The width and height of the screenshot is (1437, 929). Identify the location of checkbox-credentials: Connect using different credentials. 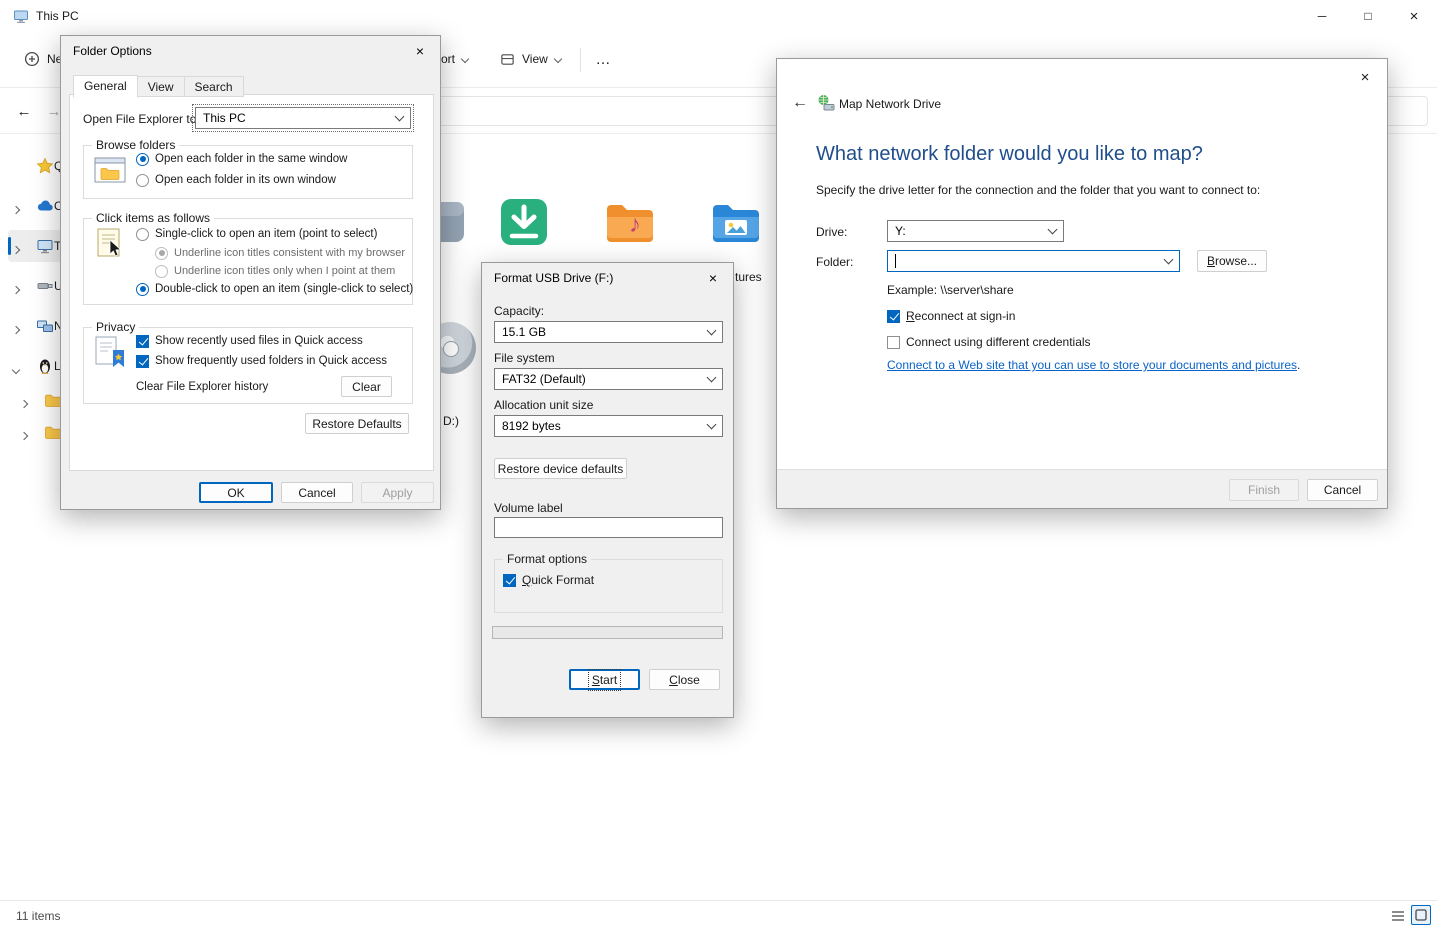
(989, 342).